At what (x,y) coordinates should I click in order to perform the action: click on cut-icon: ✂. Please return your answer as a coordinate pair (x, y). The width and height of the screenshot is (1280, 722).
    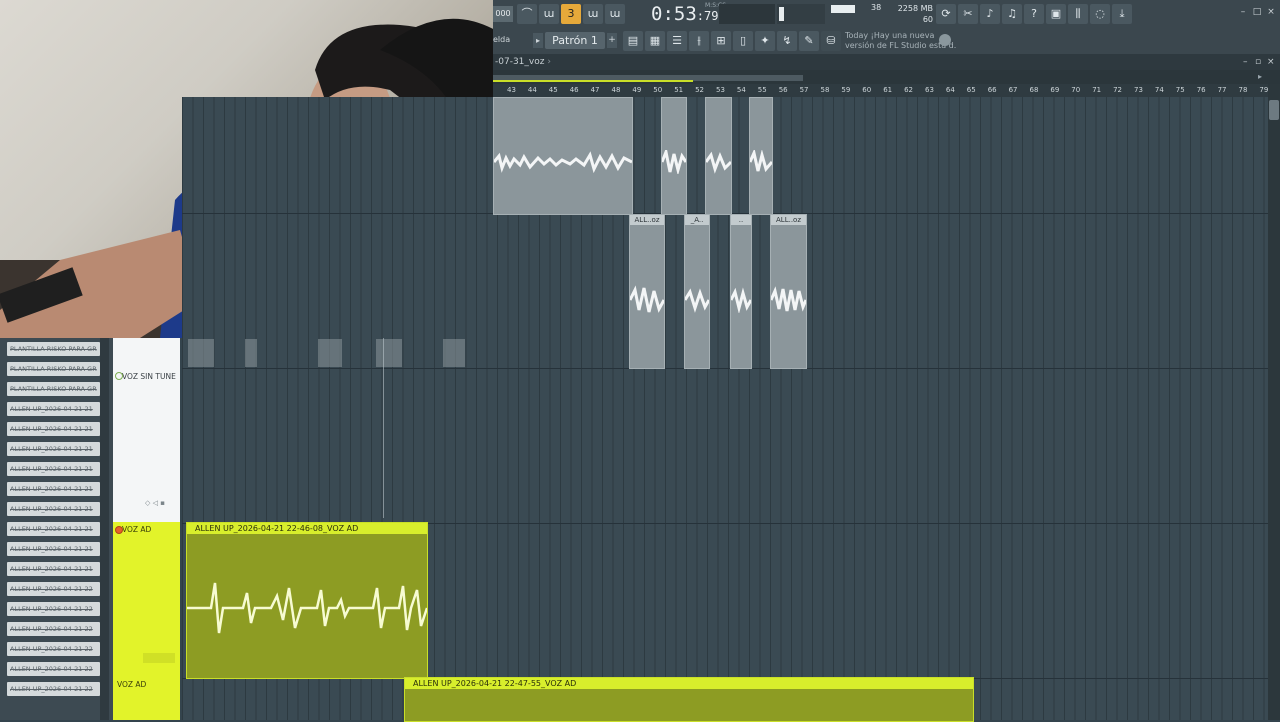
    Looking at the image, I should click on (968, 14).